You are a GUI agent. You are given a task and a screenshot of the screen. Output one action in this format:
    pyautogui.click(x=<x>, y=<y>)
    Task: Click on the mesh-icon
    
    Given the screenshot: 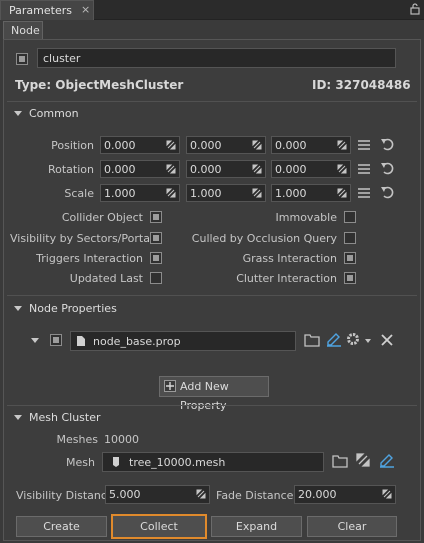 What is the action you would take?
    pyautogui.click(x=116, y=462)
    